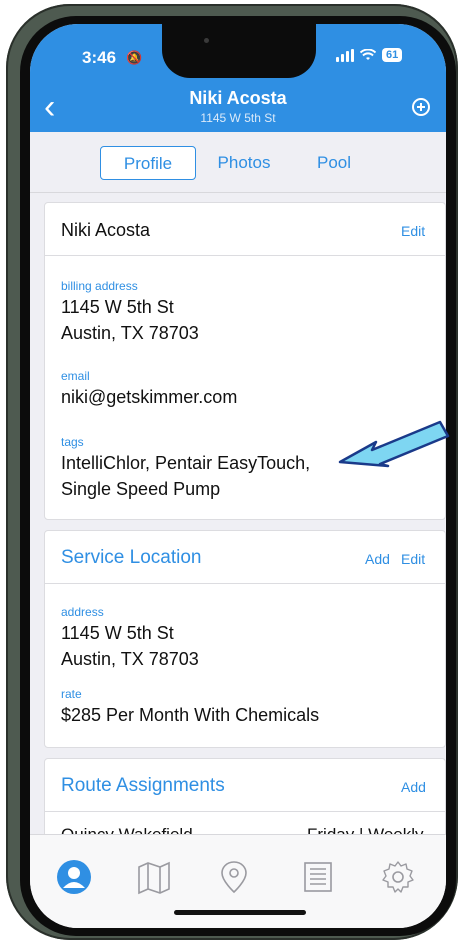 This screenshot has height=944, width=464. I want to click on address-label: address, so click(82, 612).